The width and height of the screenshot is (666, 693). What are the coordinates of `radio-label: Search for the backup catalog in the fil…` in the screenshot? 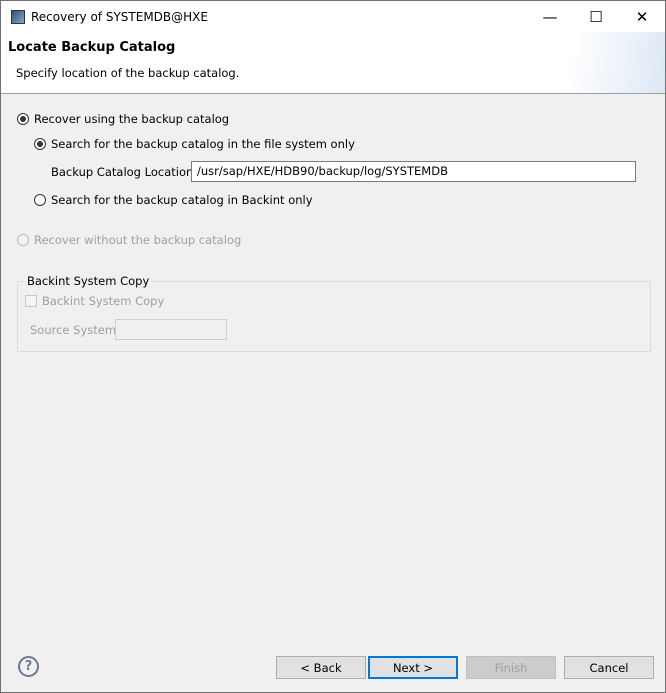 It's located at (203, 144).